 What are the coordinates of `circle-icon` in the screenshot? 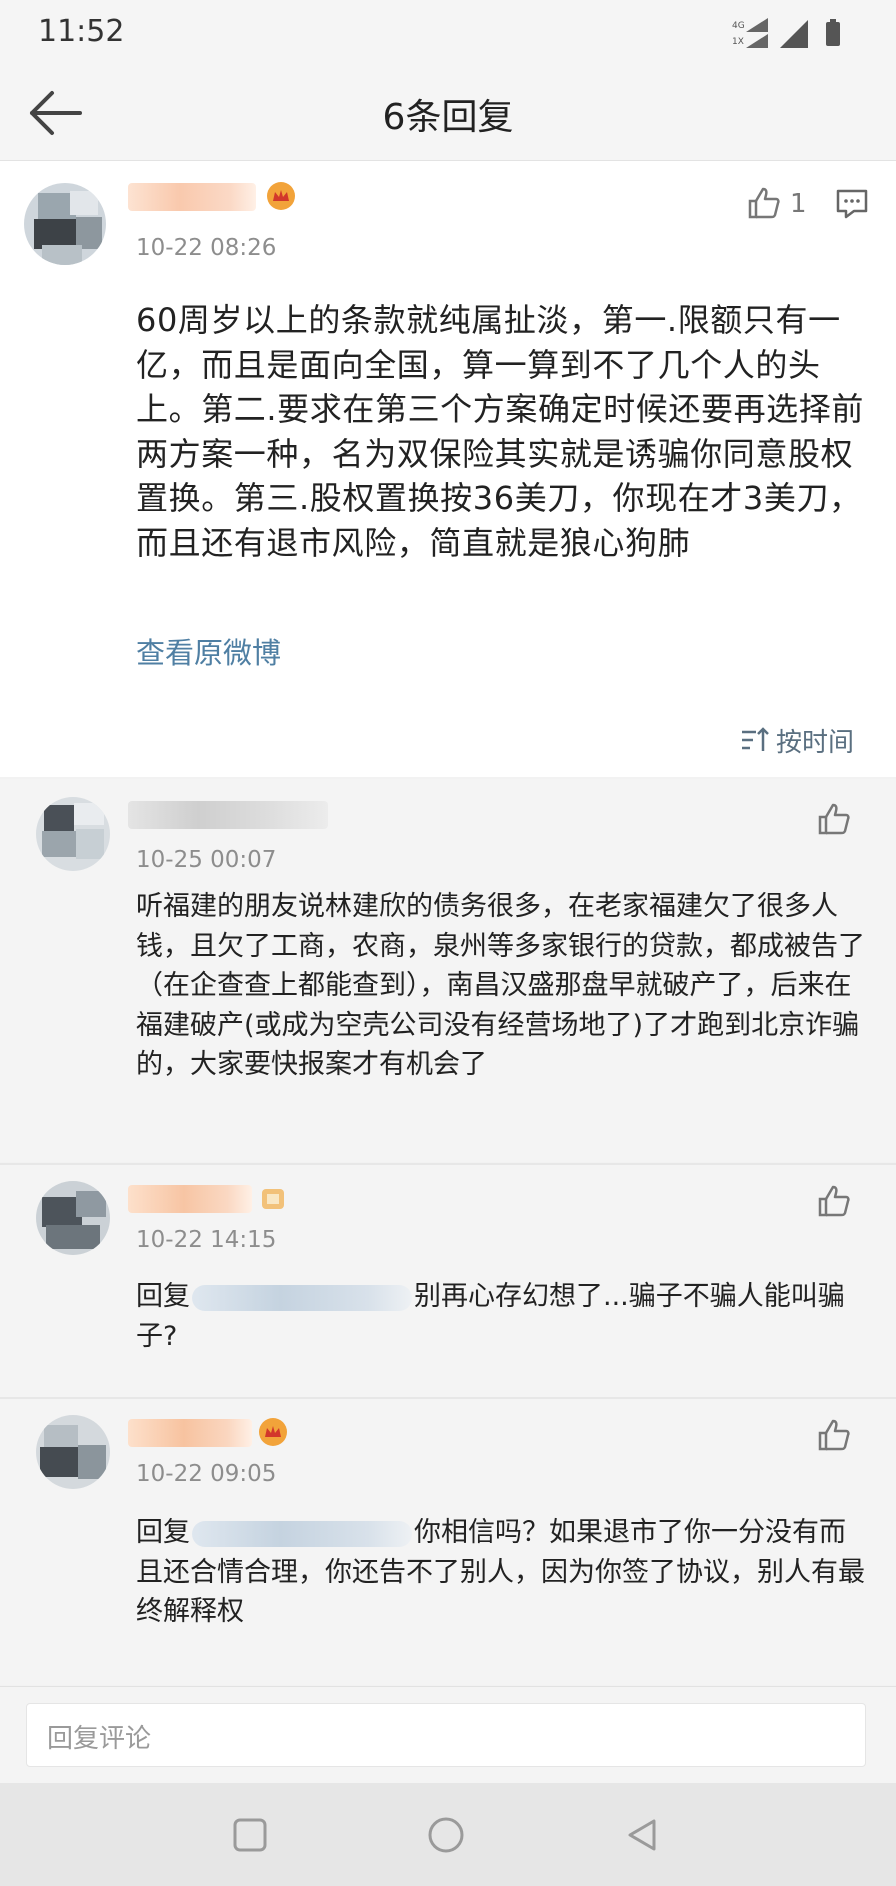 It's located at (446, 1835).